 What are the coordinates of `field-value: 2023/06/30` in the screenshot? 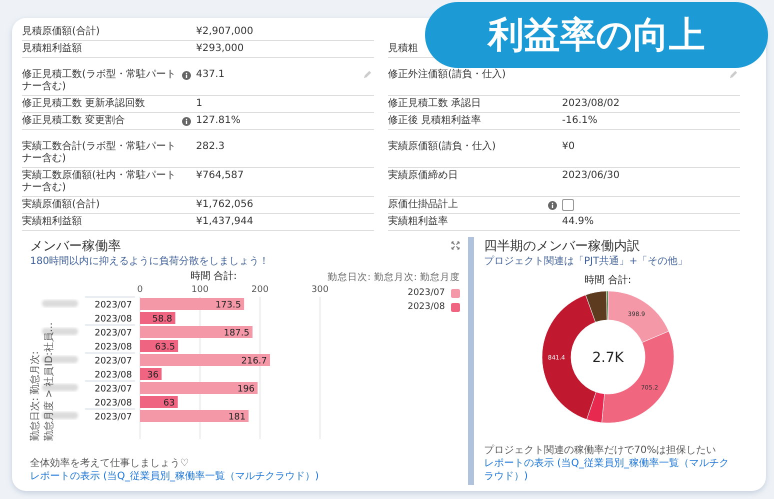 It's located at (591, 176).